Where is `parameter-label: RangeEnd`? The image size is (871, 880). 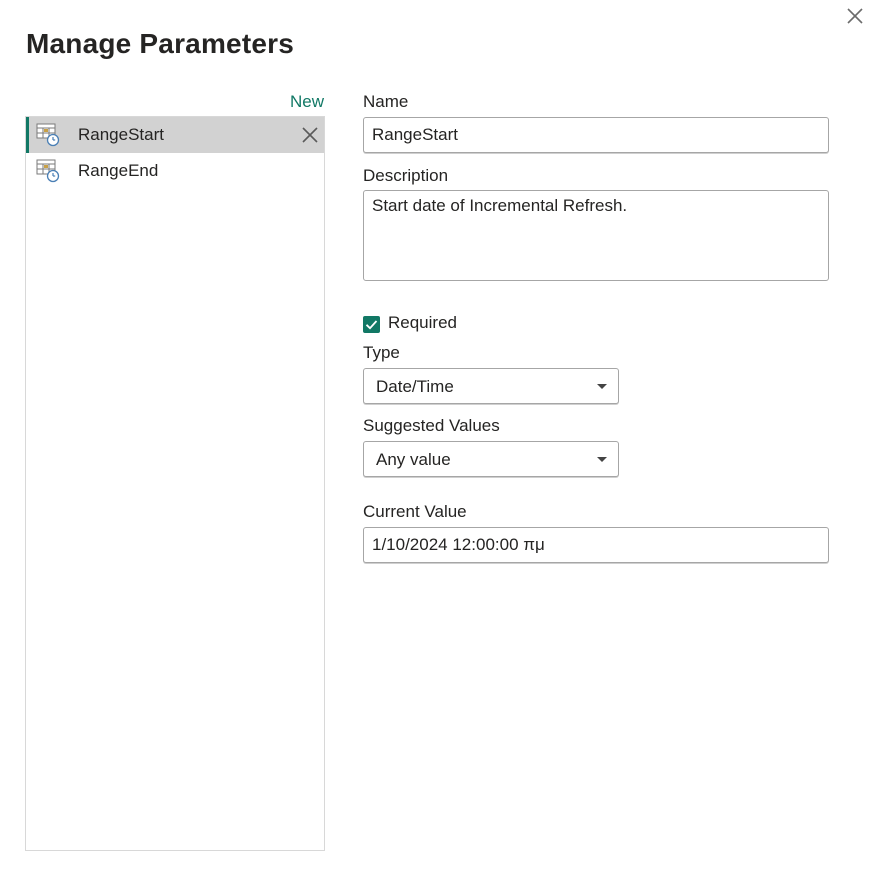 parameter-label: RangeEnd is located at coordinates (118, 170).